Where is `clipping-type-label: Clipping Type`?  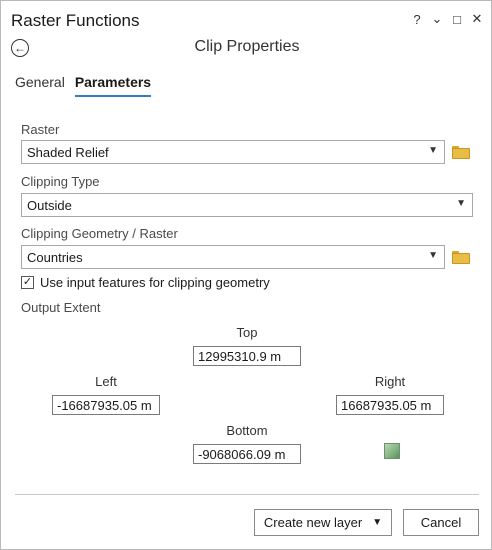
clipping-type-label: Clipping Type is located at coordinates (60, 181).